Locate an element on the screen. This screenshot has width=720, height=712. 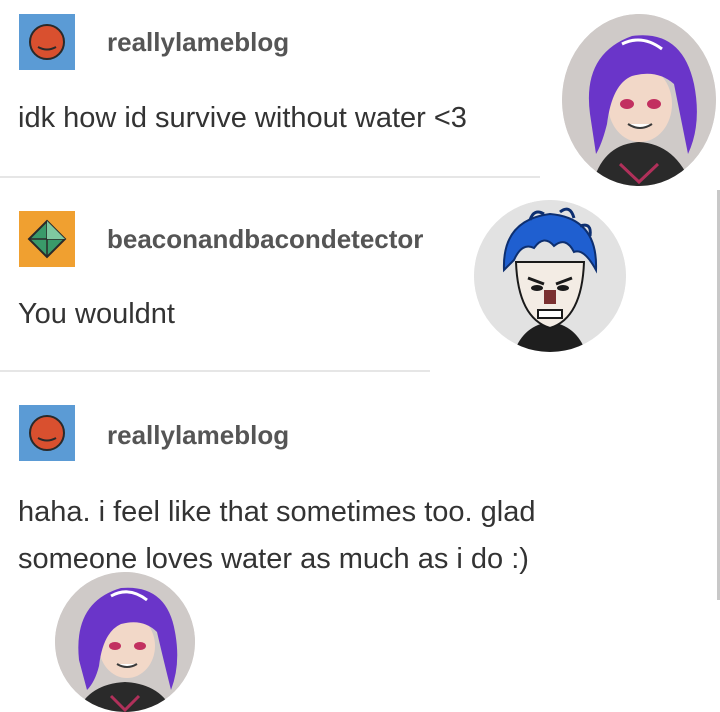
post-text: idk how id survive without water <3 is located at coordinates (242, 118).